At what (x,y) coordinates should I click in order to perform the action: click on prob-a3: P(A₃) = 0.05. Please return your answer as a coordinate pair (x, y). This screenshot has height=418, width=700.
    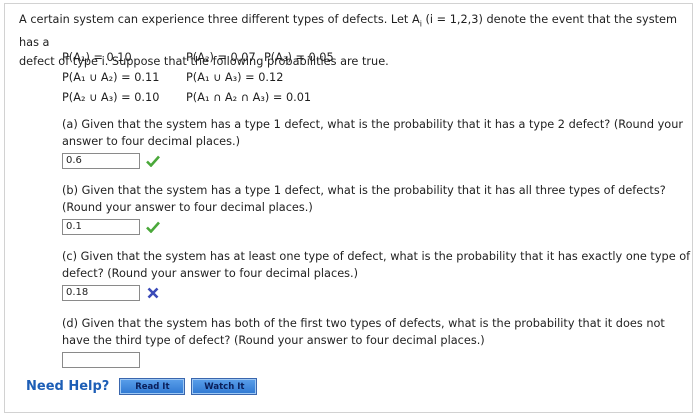
    Looking at the image, I should click on (299, 57).